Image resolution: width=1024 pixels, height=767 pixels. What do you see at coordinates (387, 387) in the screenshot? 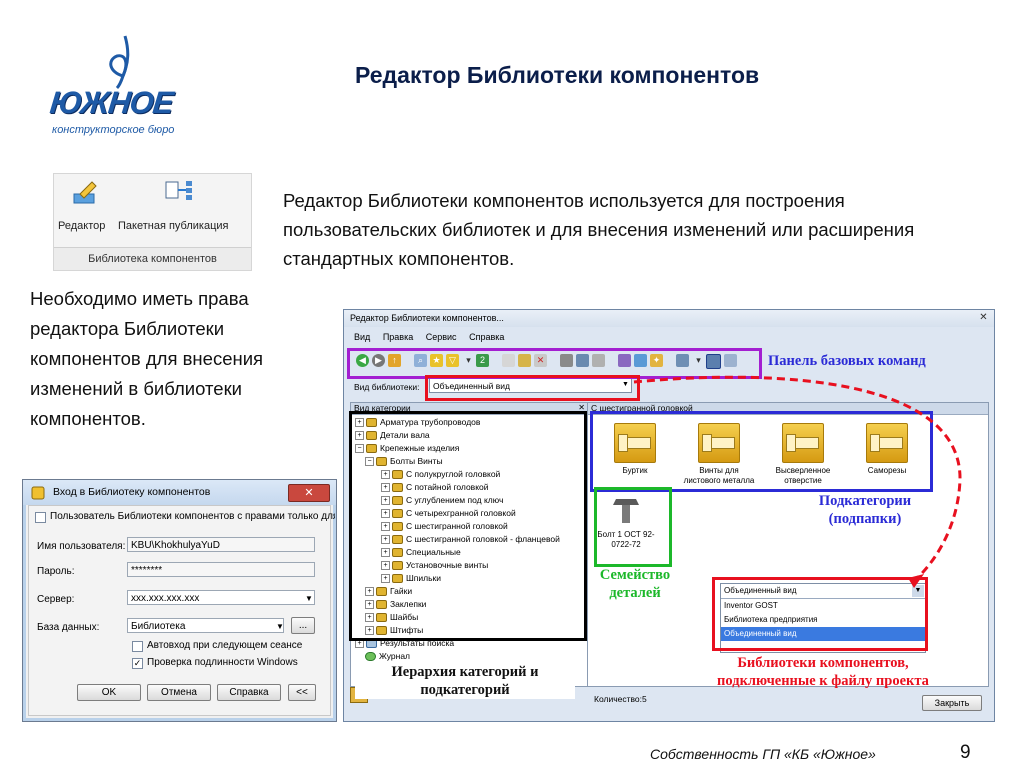
I see `library-view-label: Вид библиотеки:` at bounding box center [387, 387].